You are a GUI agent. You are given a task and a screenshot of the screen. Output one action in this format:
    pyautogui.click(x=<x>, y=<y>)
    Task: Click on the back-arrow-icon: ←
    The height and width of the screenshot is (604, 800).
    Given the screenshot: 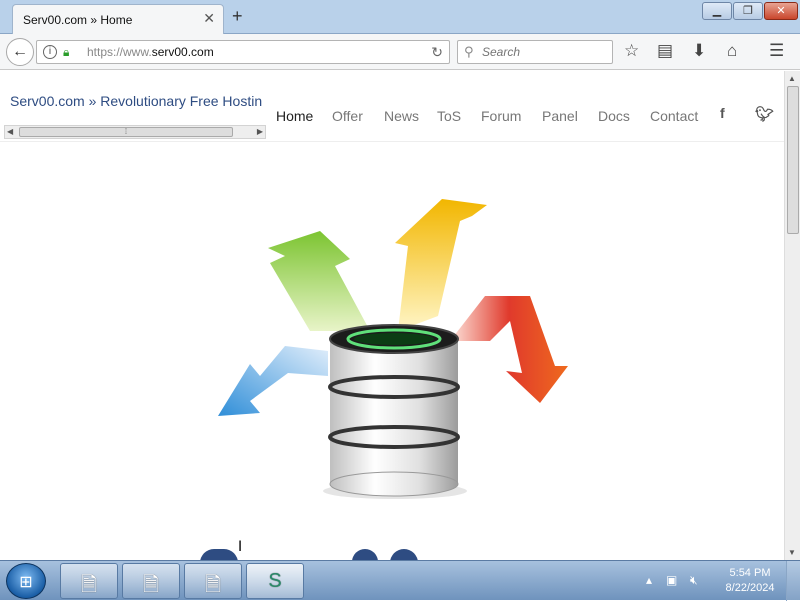 What is the action you would take?
    pyautogui.click(x=20, y=52)
    